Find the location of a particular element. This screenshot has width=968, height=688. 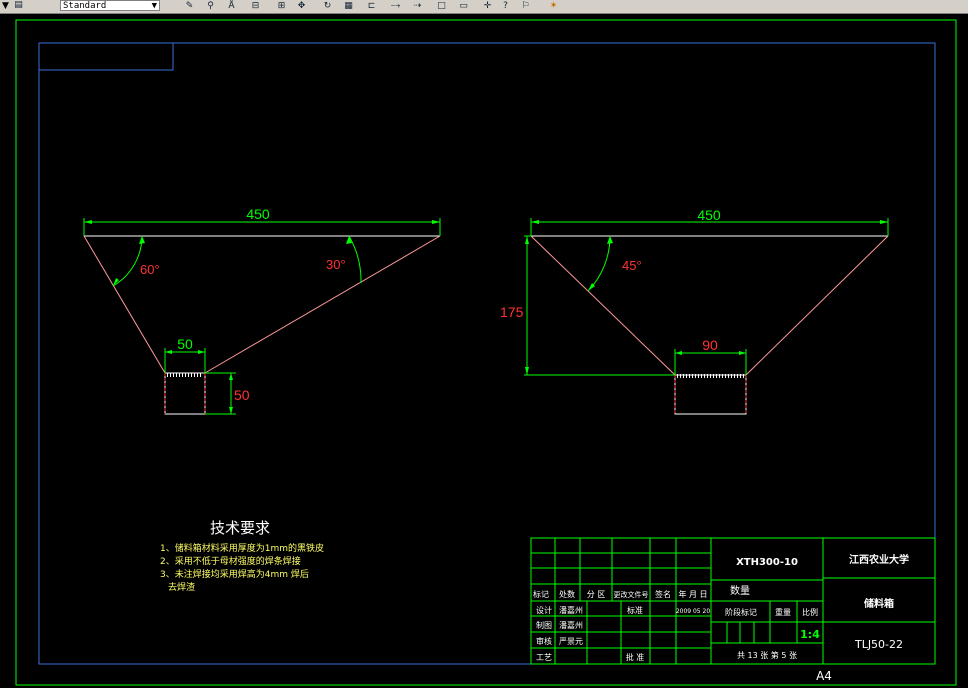

scale-value: 1:4 is located at coordinates (810, 634).